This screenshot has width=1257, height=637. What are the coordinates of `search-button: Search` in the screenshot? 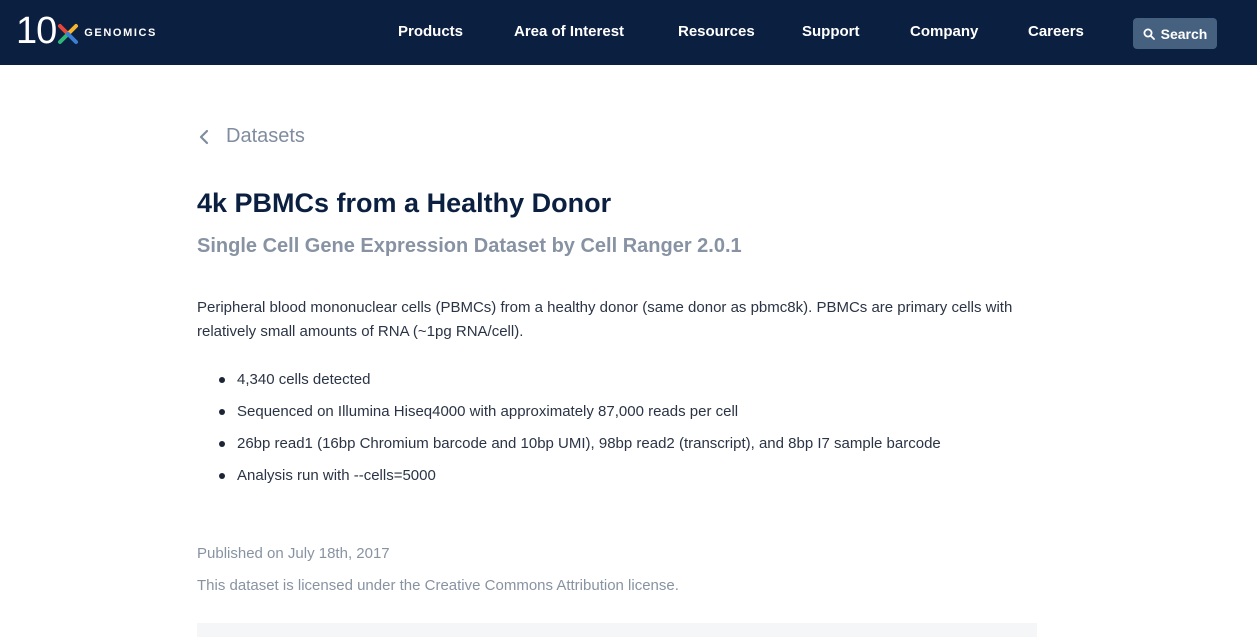 It's located at (1175, 33).